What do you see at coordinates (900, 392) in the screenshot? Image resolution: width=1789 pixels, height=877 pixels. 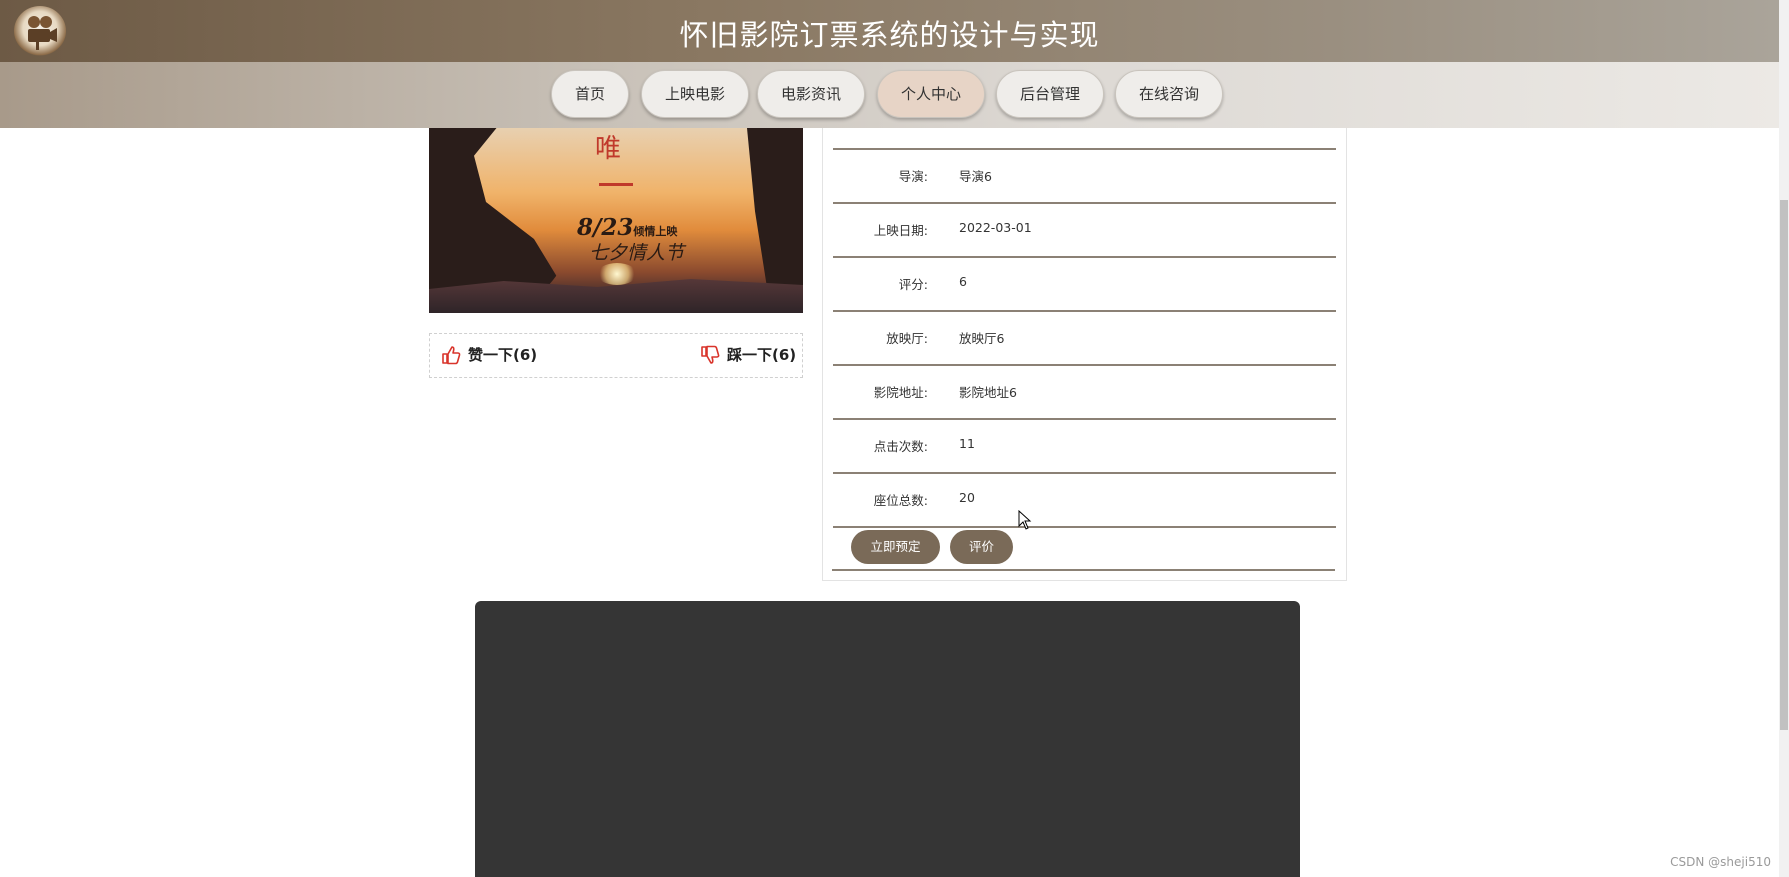 I see `detail-label: 影院地址:` at bounding box center [900, 392].